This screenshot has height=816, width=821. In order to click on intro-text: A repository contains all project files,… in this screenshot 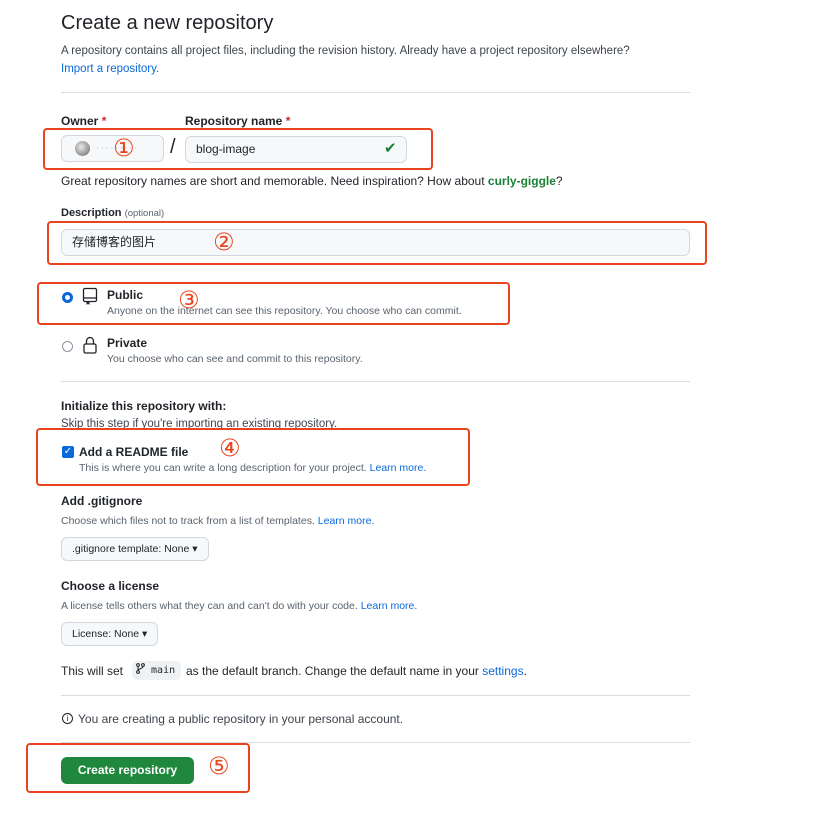, I will do `click(345, 51)`.